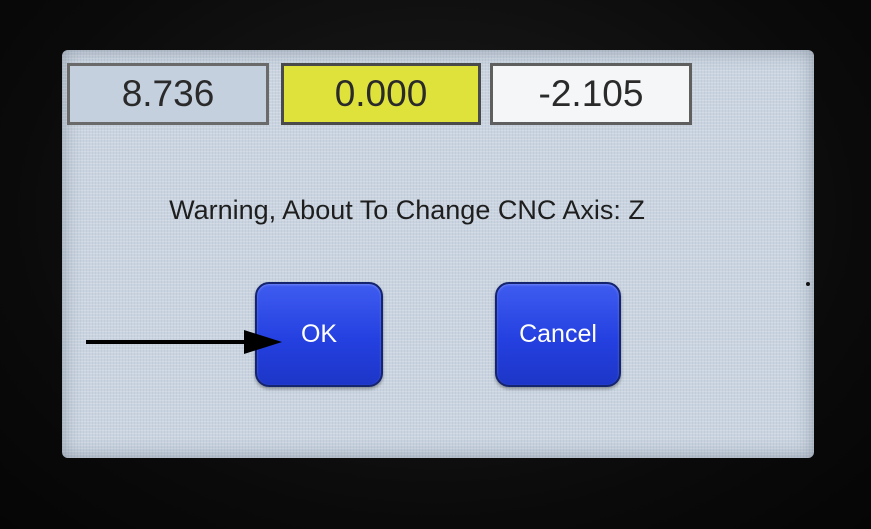 The height and width of the screenshot is (529, 871). I want to click on x-coordinate-display: 8.736, so click(168, 94).